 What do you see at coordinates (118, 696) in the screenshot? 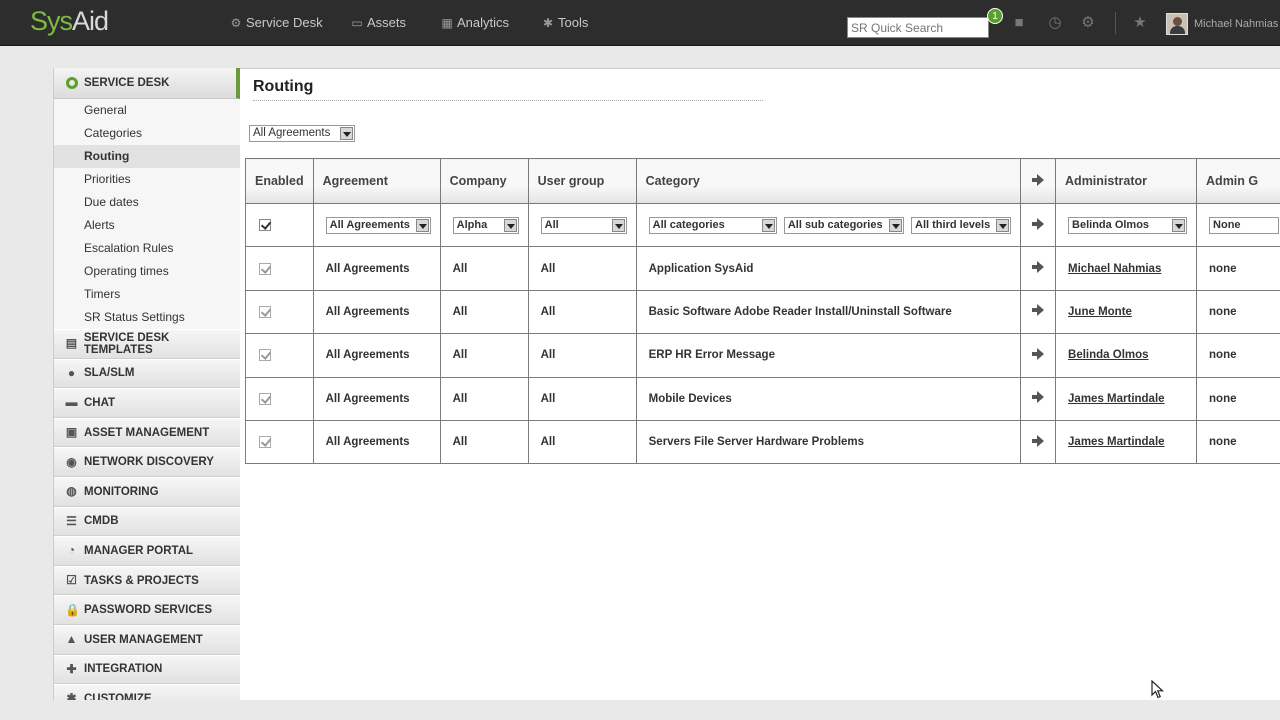
I see `sidebar-section-label: CUSTOMIZE` at bounding box center [118, 696].